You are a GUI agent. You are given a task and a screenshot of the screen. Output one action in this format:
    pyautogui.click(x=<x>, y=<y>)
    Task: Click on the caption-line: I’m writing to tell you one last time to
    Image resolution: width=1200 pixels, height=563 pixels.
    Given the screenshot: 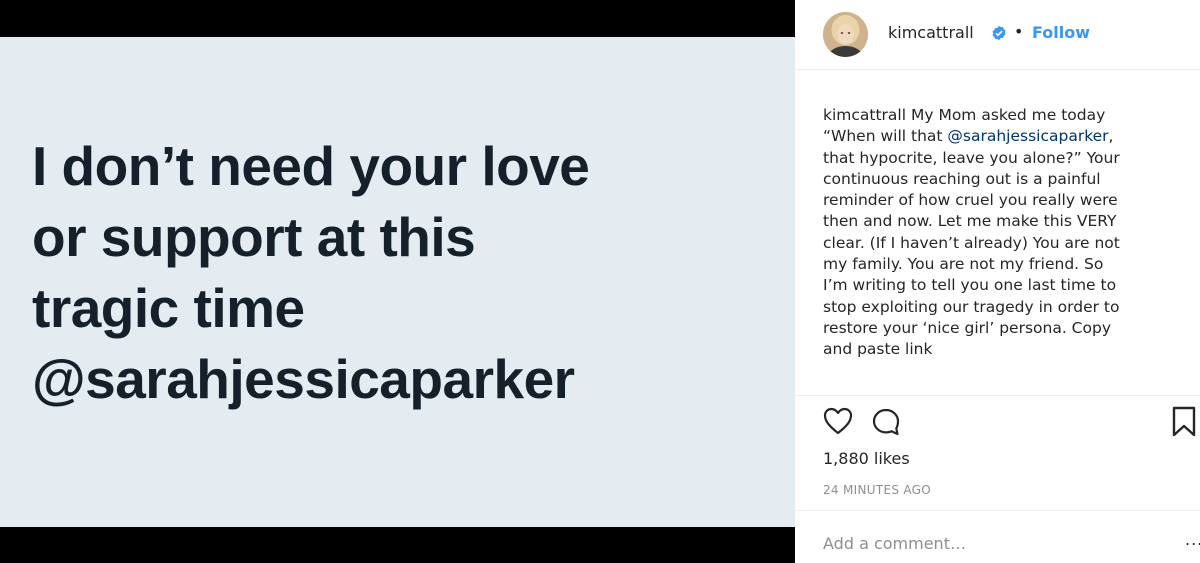 What is the action you would take?
    pyautogui.click(x=970, y=285)
    